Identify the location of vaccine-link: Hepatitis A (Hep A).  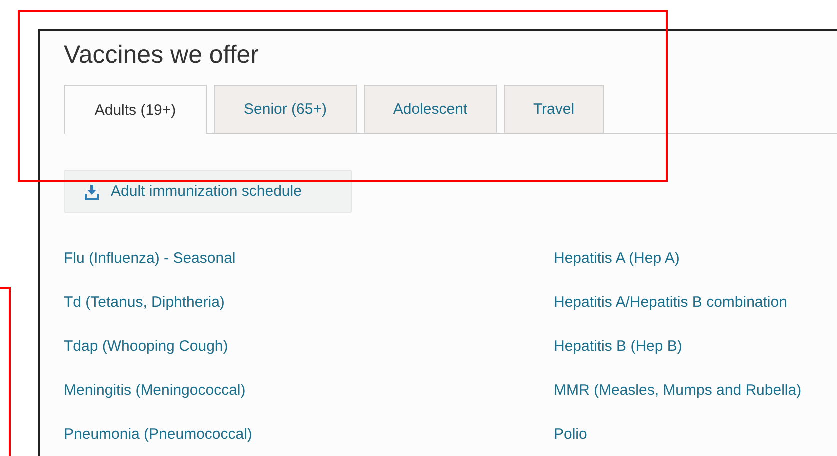
(678, 259).